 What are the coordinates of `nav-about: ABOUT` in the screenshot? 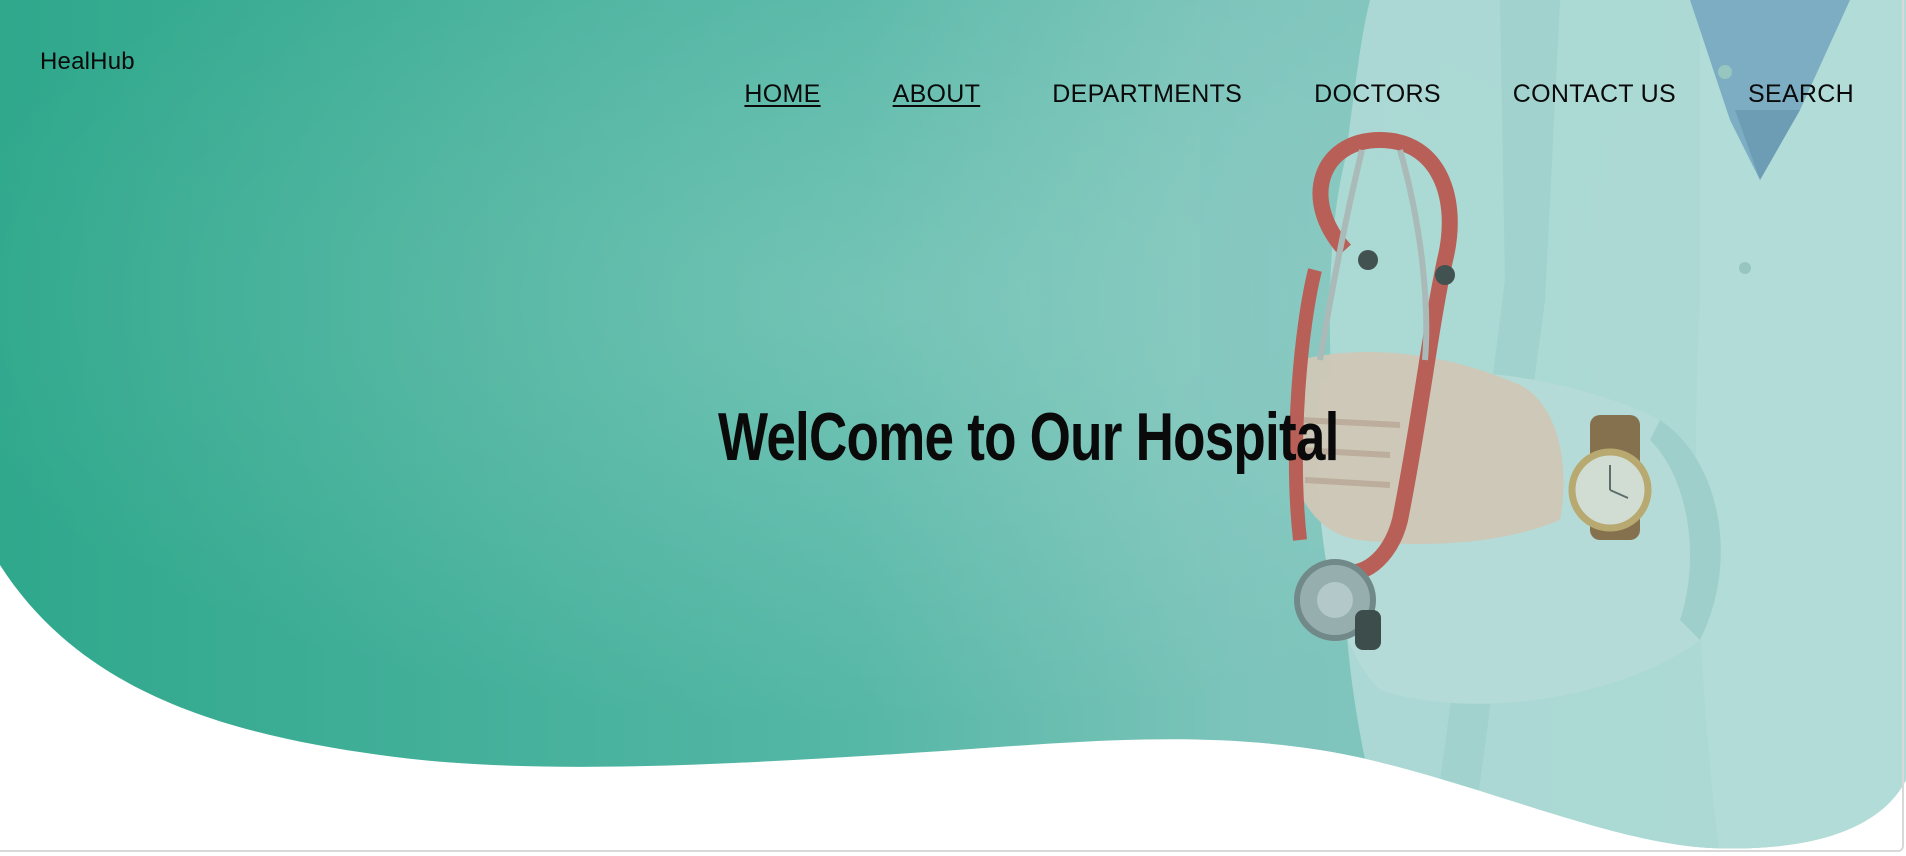 It's located at (937, 94).